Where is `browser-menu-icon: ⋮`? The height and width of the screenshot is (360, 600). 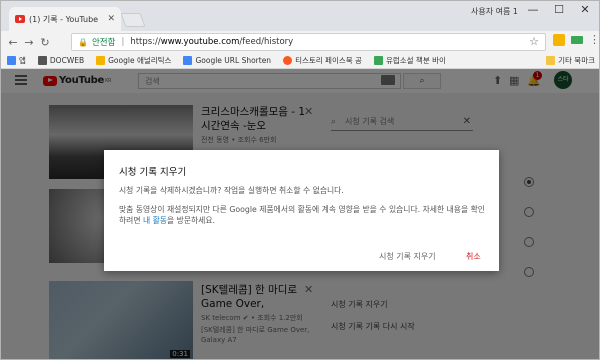 browser-menu-icon: ⋮ is located at coordinates (594, 39).